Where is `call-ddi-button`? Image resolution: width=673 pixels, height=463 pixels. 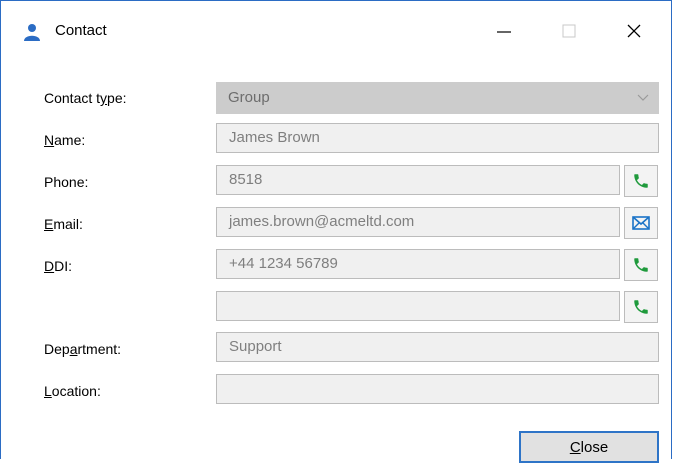
call-ddi-button is located at coordinates (641, 265).